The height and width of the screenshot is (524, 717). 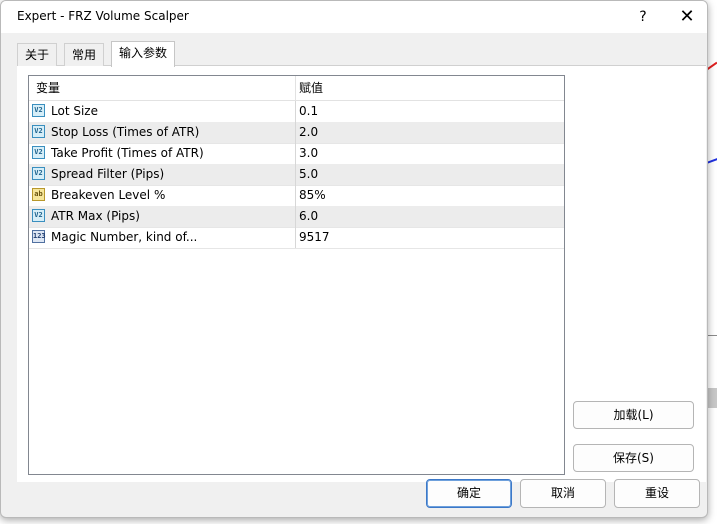 I want to click on param-name: Stop Loss (Times of ATR), so click(x=125, y=132).